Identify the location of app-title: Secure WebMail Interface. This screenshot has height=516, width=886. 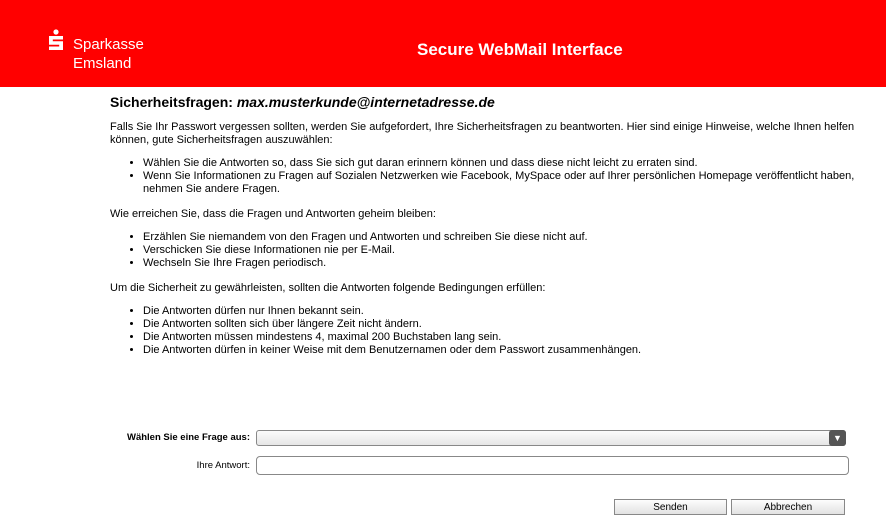
(520, 49).